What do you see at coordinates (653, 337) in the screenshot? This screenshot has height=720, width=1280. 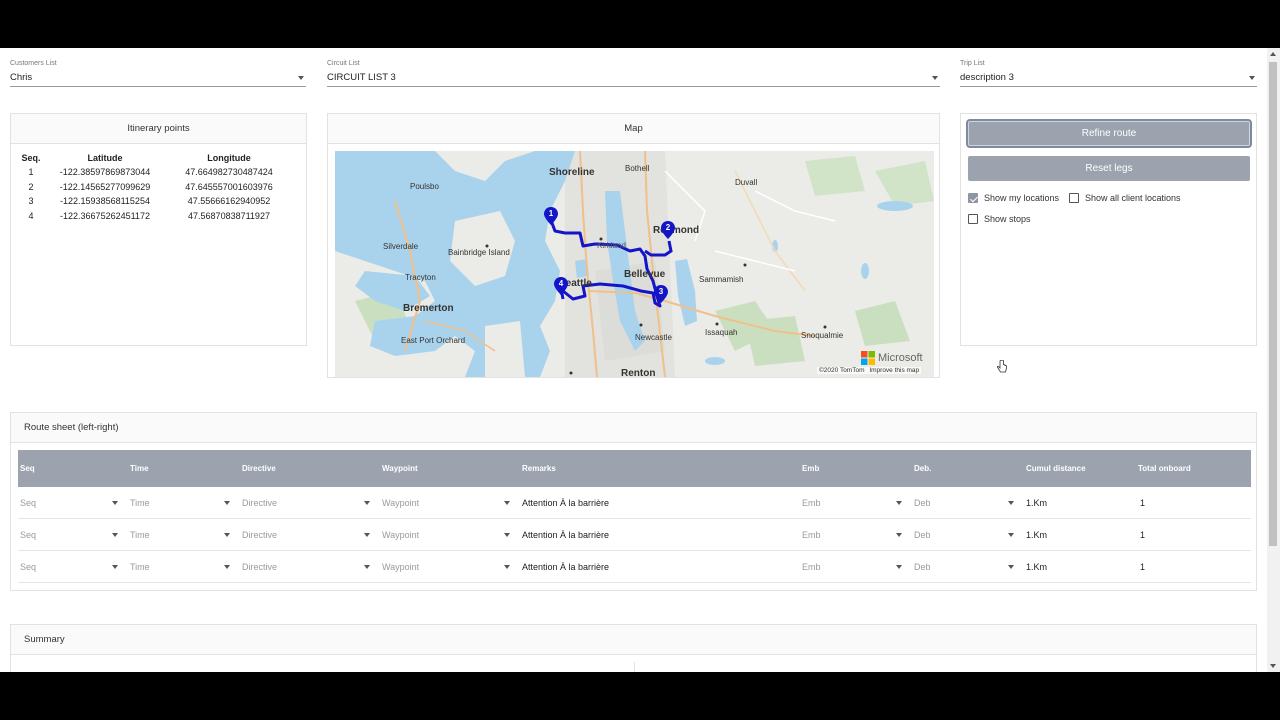 I see `map-label-newcastle: Newcastle` at bounding box center [653, 337].